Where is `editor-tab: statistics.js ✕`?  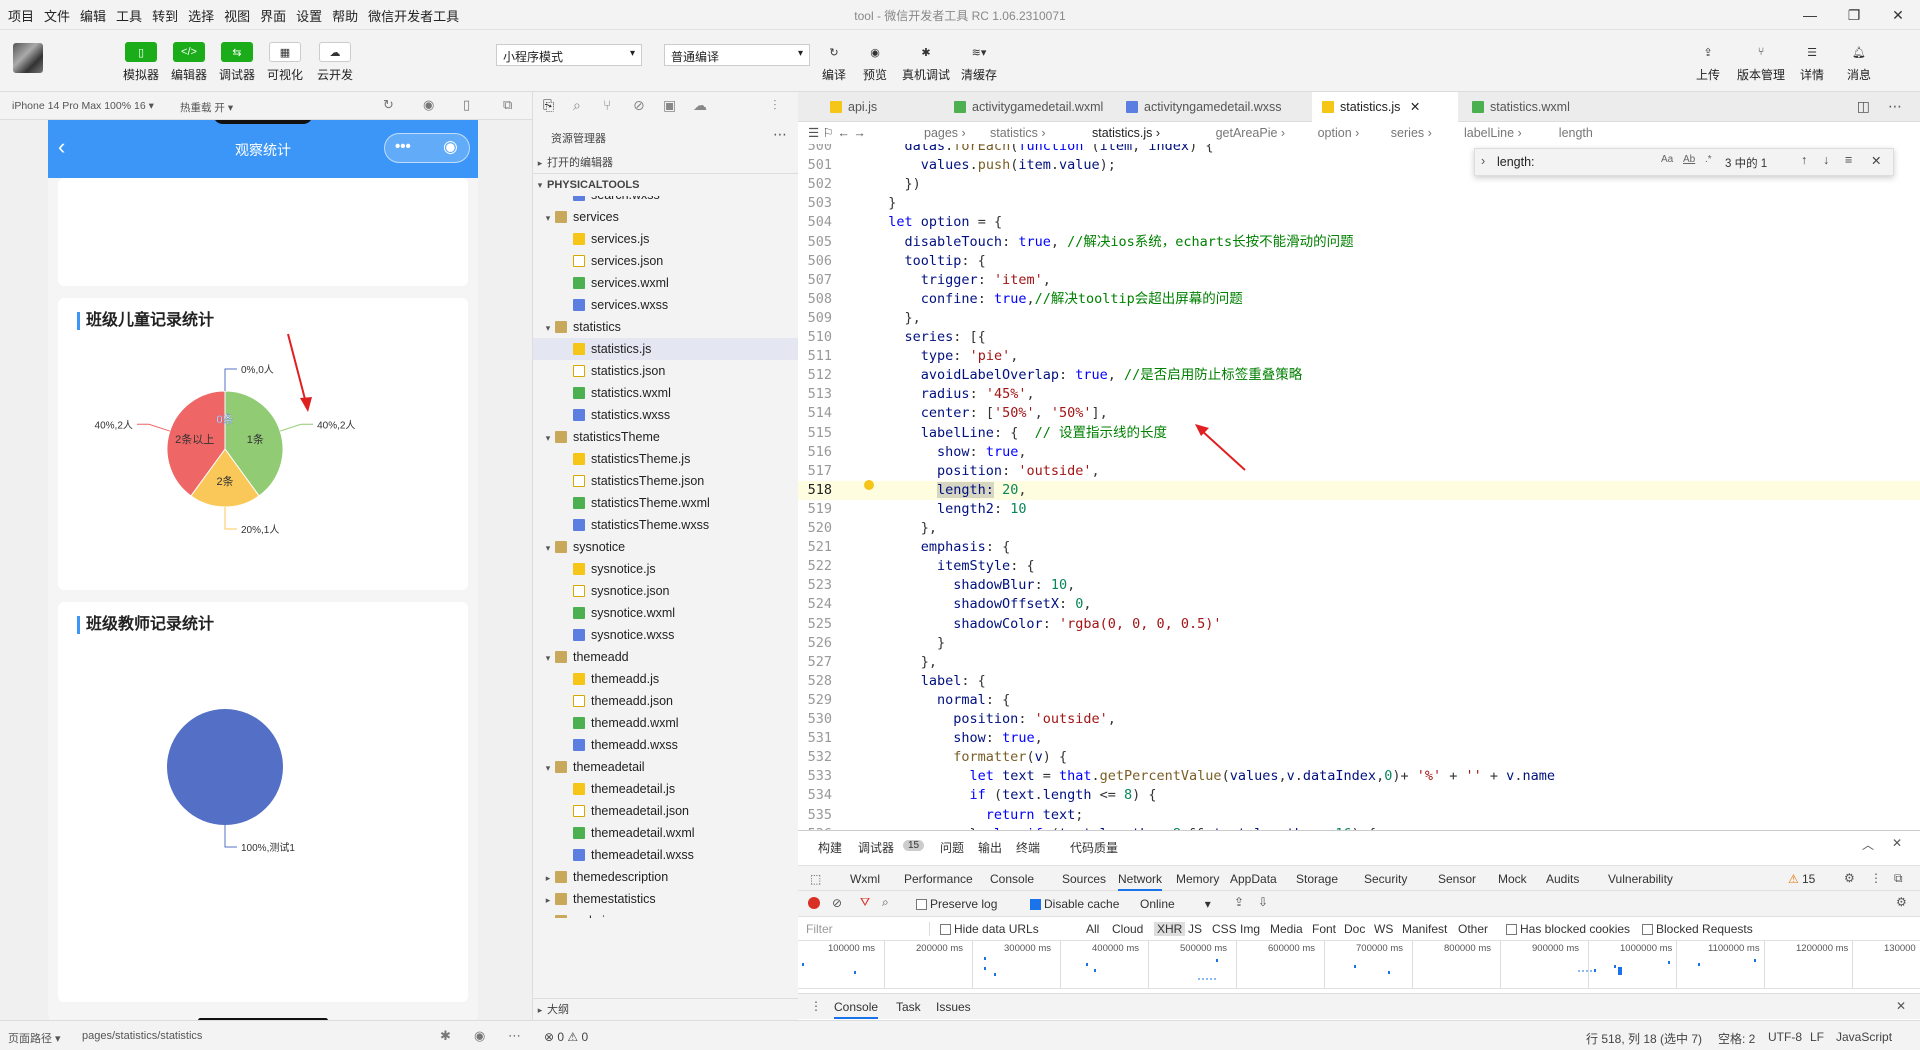
editor-tab: statistics.js ✕ is located at coordinates (1385, 107).